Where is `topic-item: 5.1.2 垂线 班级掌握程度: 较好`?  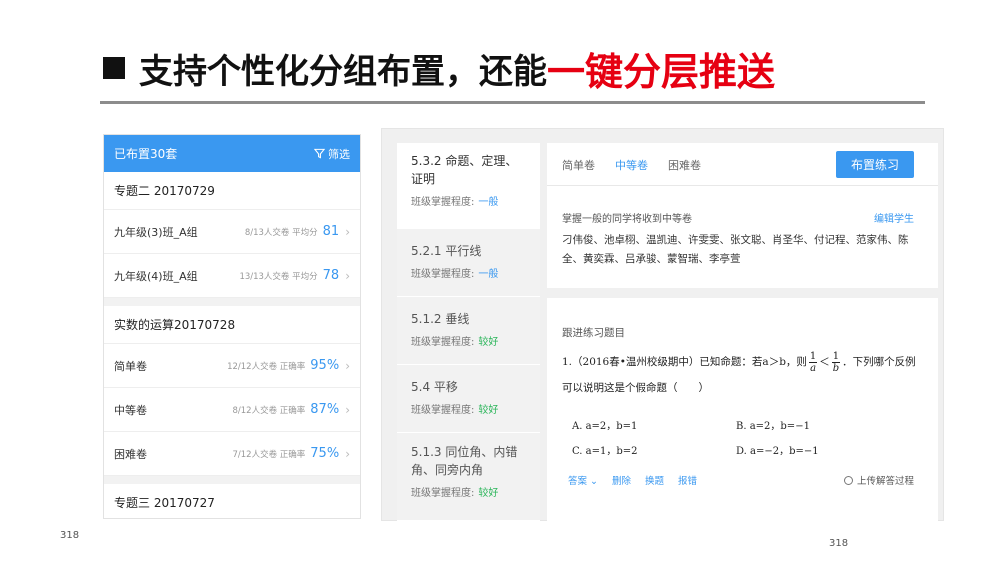 topic-item: 5.1.2 垂线 班级掌握程度: 较好 is located at coordinates (468, 331).